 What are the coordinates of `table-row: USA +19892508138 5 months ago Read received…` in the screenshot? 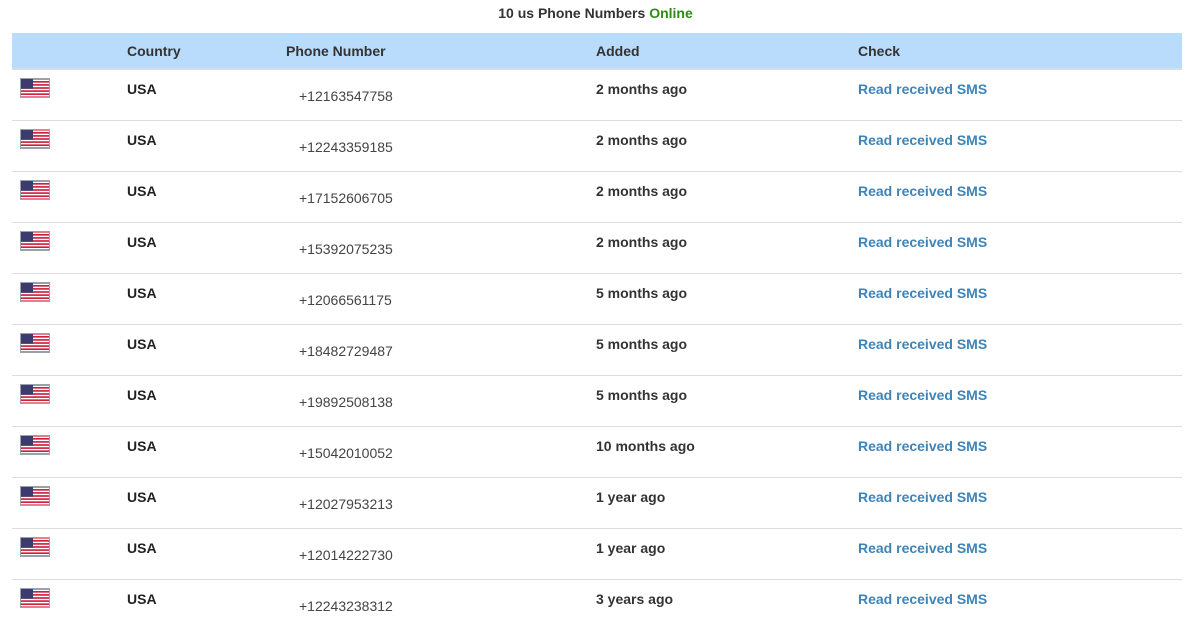 It's located at (597, 401).